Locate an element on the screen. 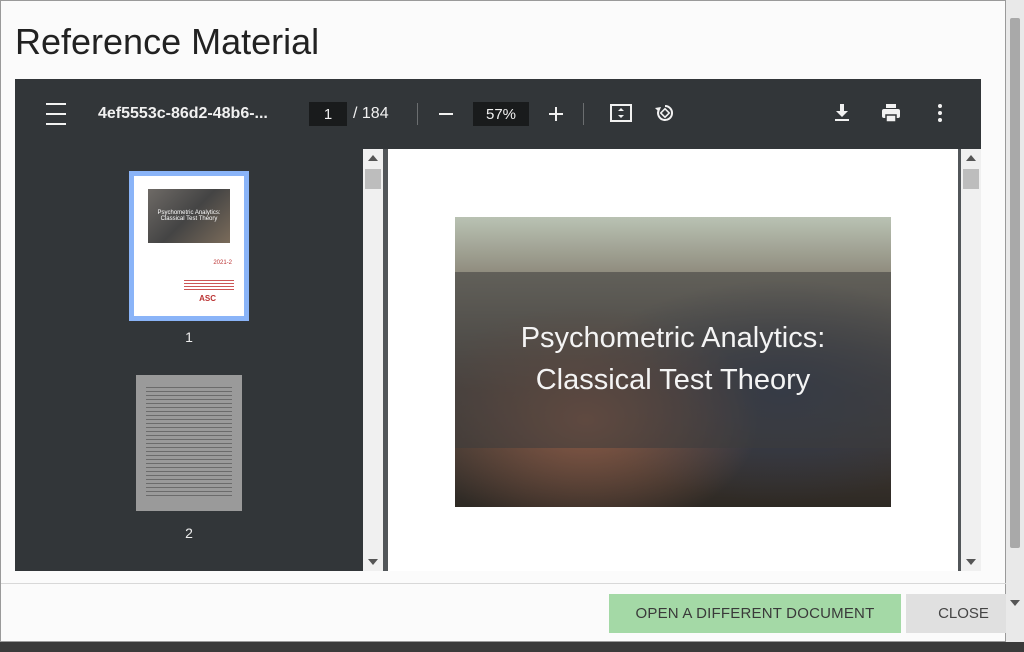 This screenshot has width=1024, height=652. rotate-icon is located at coordinates (665, 113).